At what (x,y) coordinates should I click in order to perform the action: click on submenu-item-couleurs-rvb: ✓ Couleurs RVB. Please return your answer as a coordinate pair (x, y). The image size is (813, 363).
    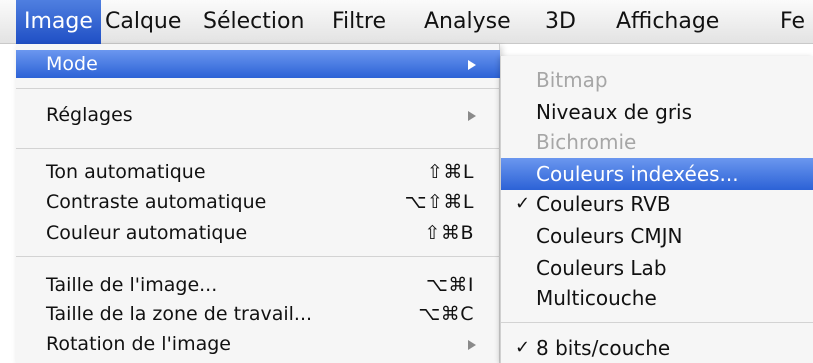
    Looking at the image, I should click on (657, 204).